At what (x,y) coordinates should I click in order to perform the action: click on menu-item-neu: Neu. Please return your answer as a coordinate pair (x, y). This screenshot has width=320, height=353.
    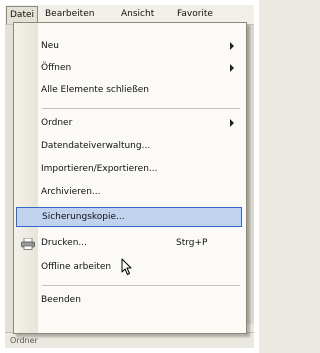
    Looking at the image, I should click on (129, 47).